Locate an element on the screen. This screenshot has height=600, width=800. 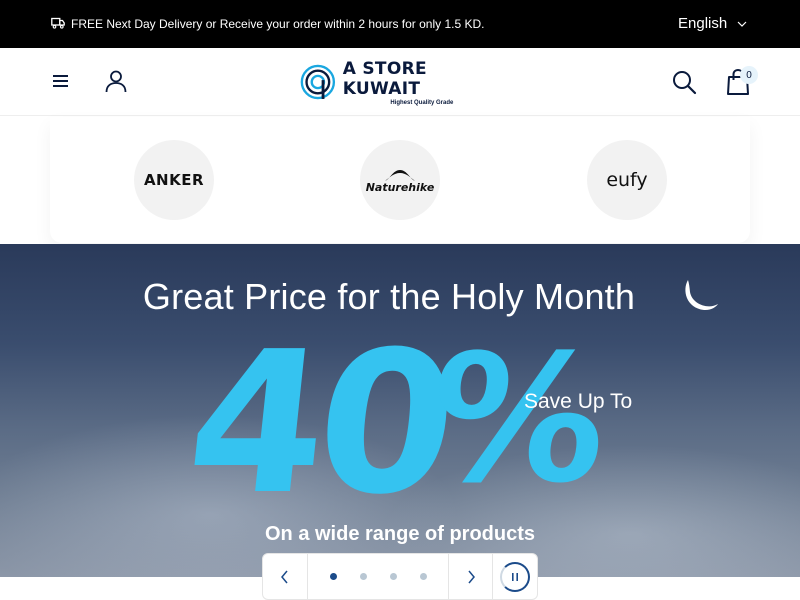
crescent-moon-icon is located at coordinates (701, 295).